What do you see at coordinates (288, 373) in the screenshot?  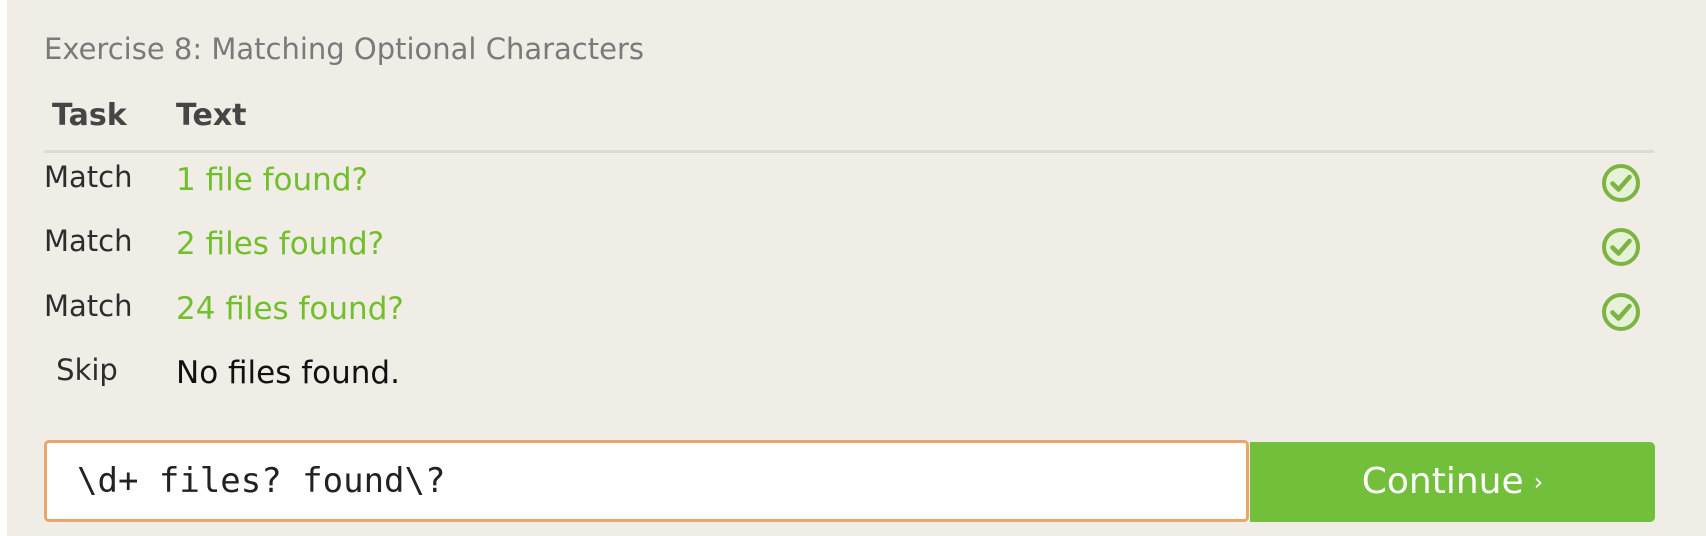 I see `test-string: No files found.` at bounding box center [288, 373].